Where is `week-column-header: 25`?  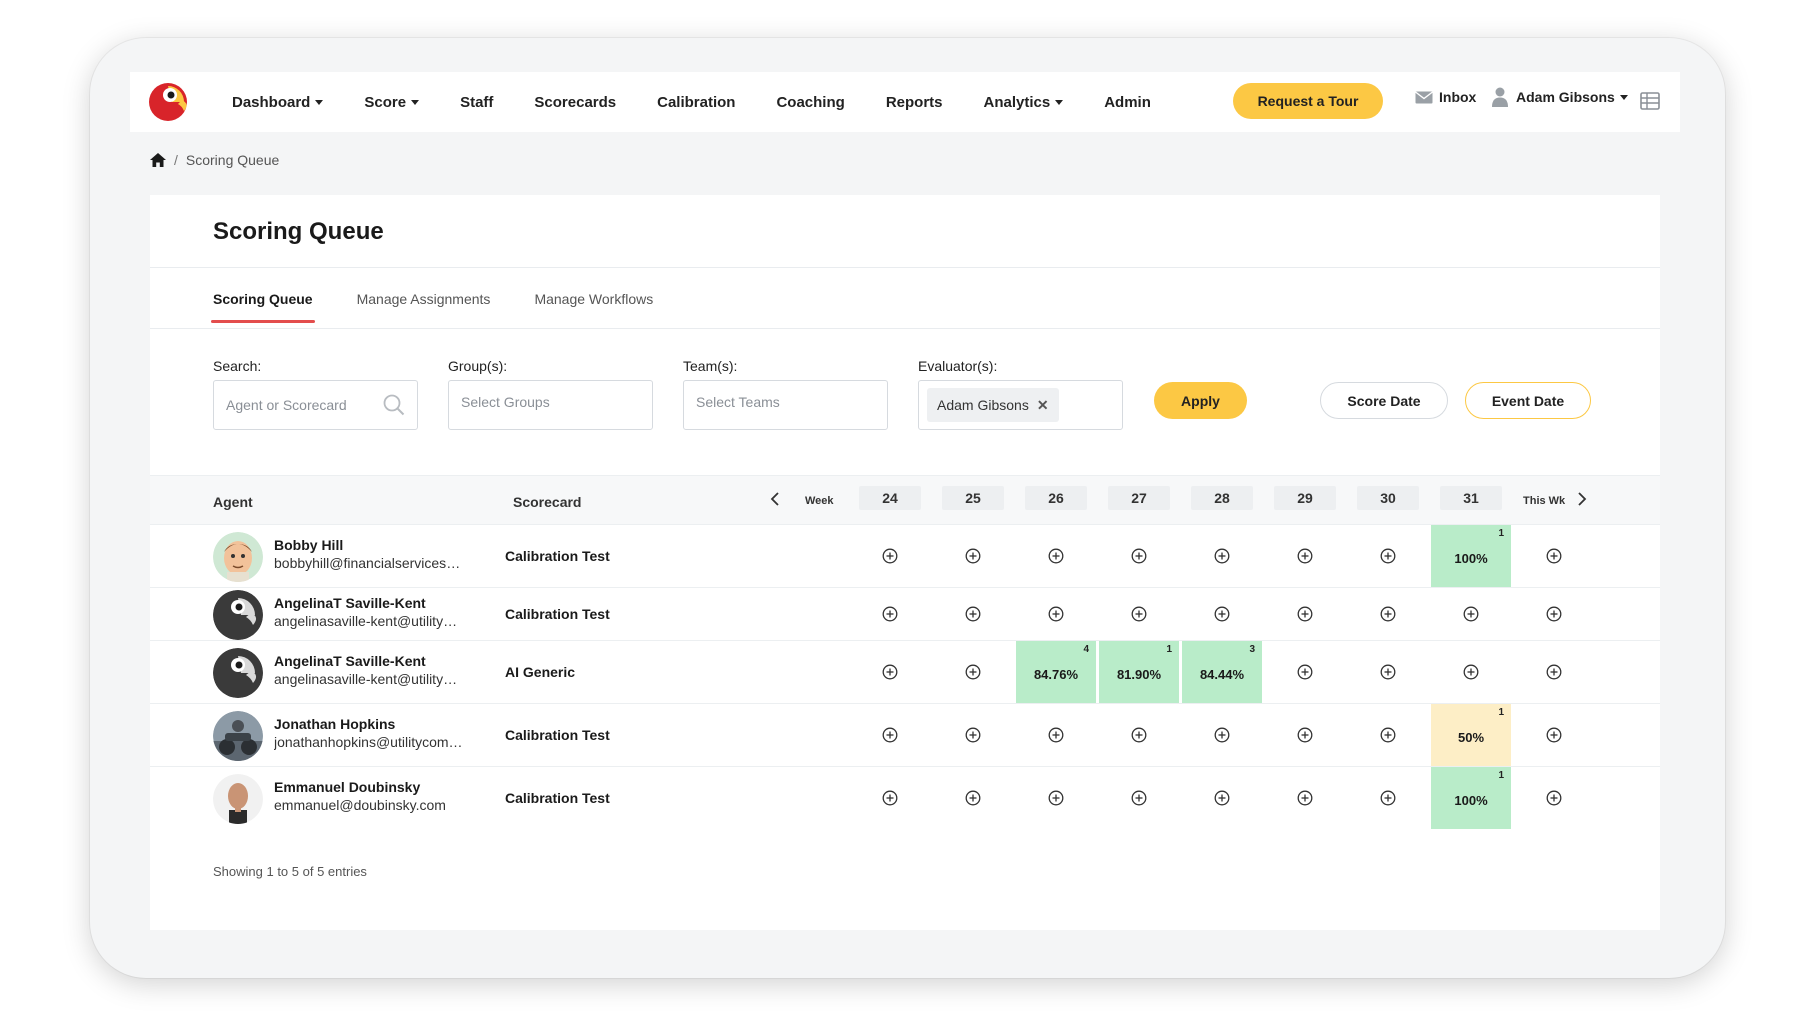
week-column-header: 25 is located at coordinates (973, 498).